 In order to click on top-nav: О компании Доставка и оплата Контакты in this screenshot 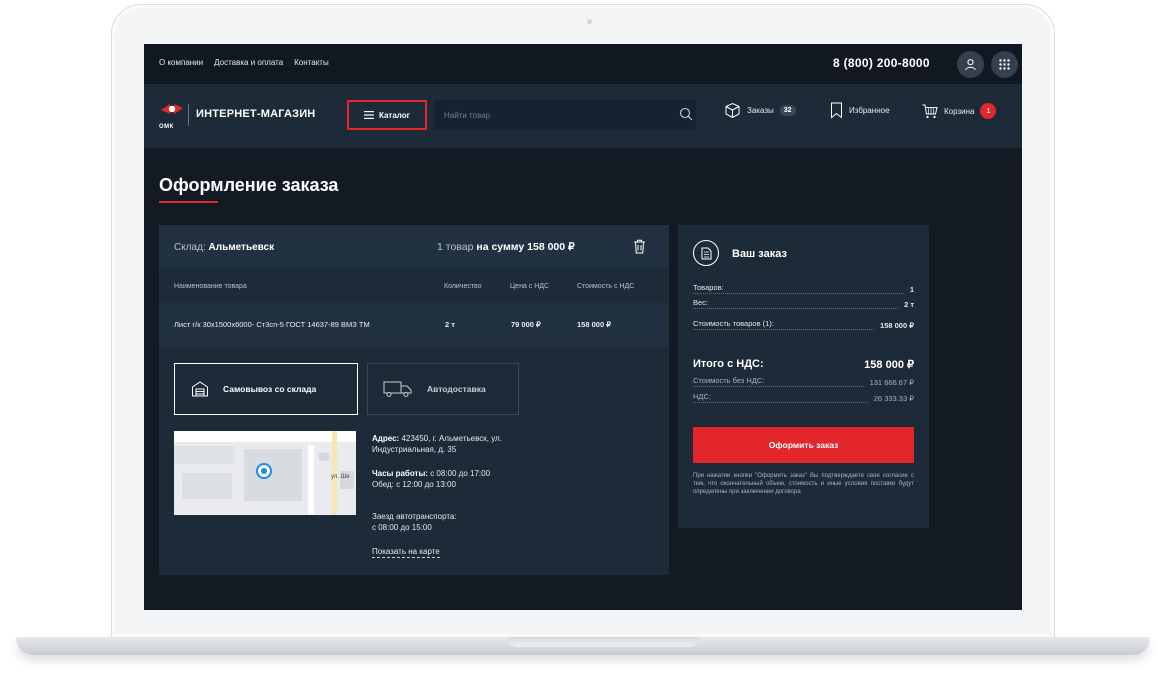, I will do `click(244, 62)`.